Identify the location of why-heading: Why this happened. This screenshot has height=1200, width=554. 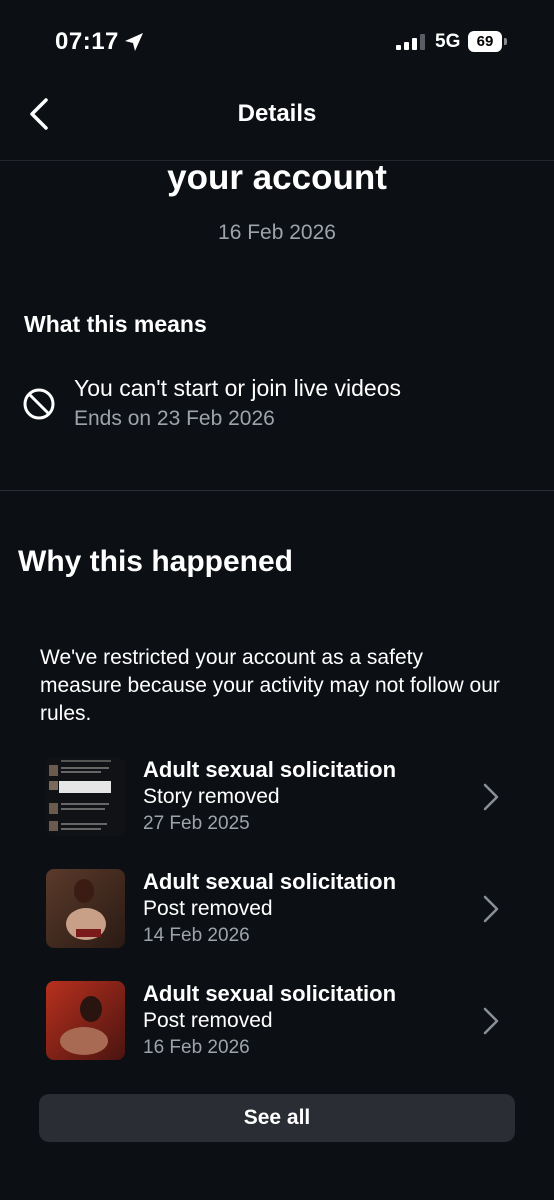
(156, 561).